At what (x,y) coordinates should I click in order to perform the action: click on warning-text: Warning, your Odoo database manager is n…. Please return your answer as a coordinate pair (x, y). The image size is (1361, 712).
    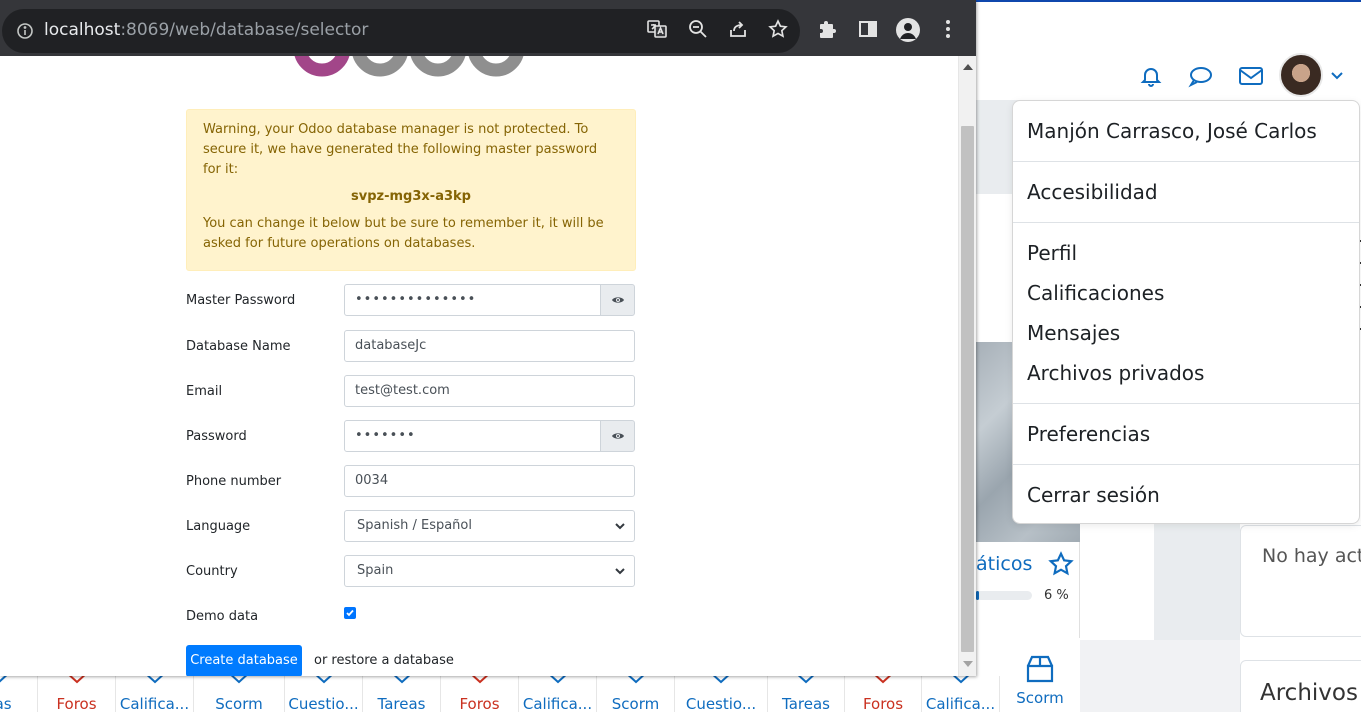
    Looking at the image, I should click on (400, 149).